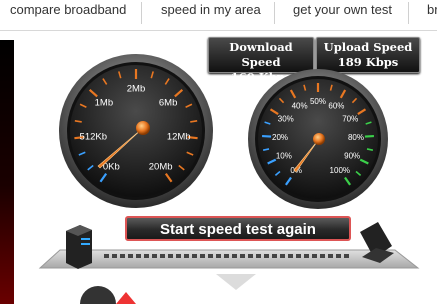 The height and width of the screenshot is (304, 437). I want to click on right-gauge-tick-label: 60%, so click(336, 106).